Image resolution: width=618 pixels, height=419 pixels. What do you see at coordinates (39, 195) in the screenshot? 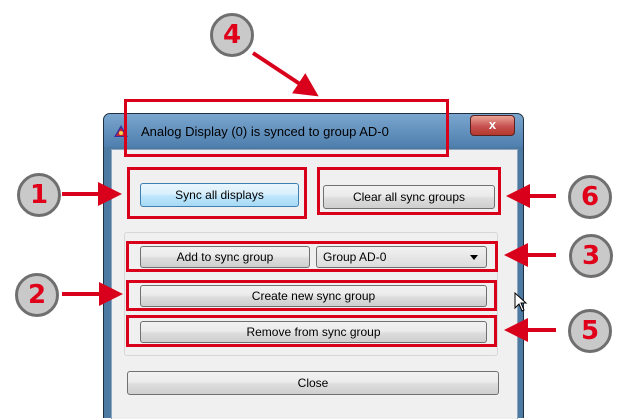
I see `callout-1: 1` at bounding box center [39, 195].